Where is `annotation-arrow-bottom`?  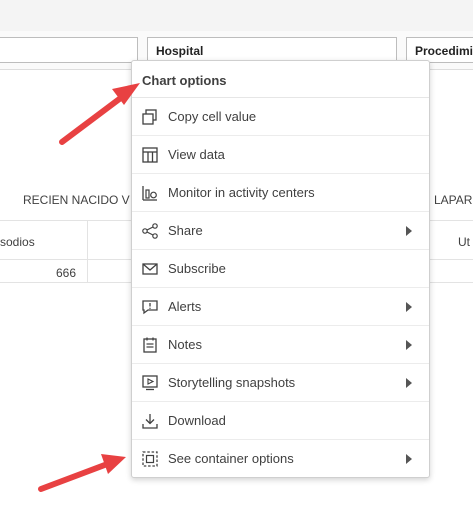
annotation-arrow-bottom is located at coordinates (82, 473).